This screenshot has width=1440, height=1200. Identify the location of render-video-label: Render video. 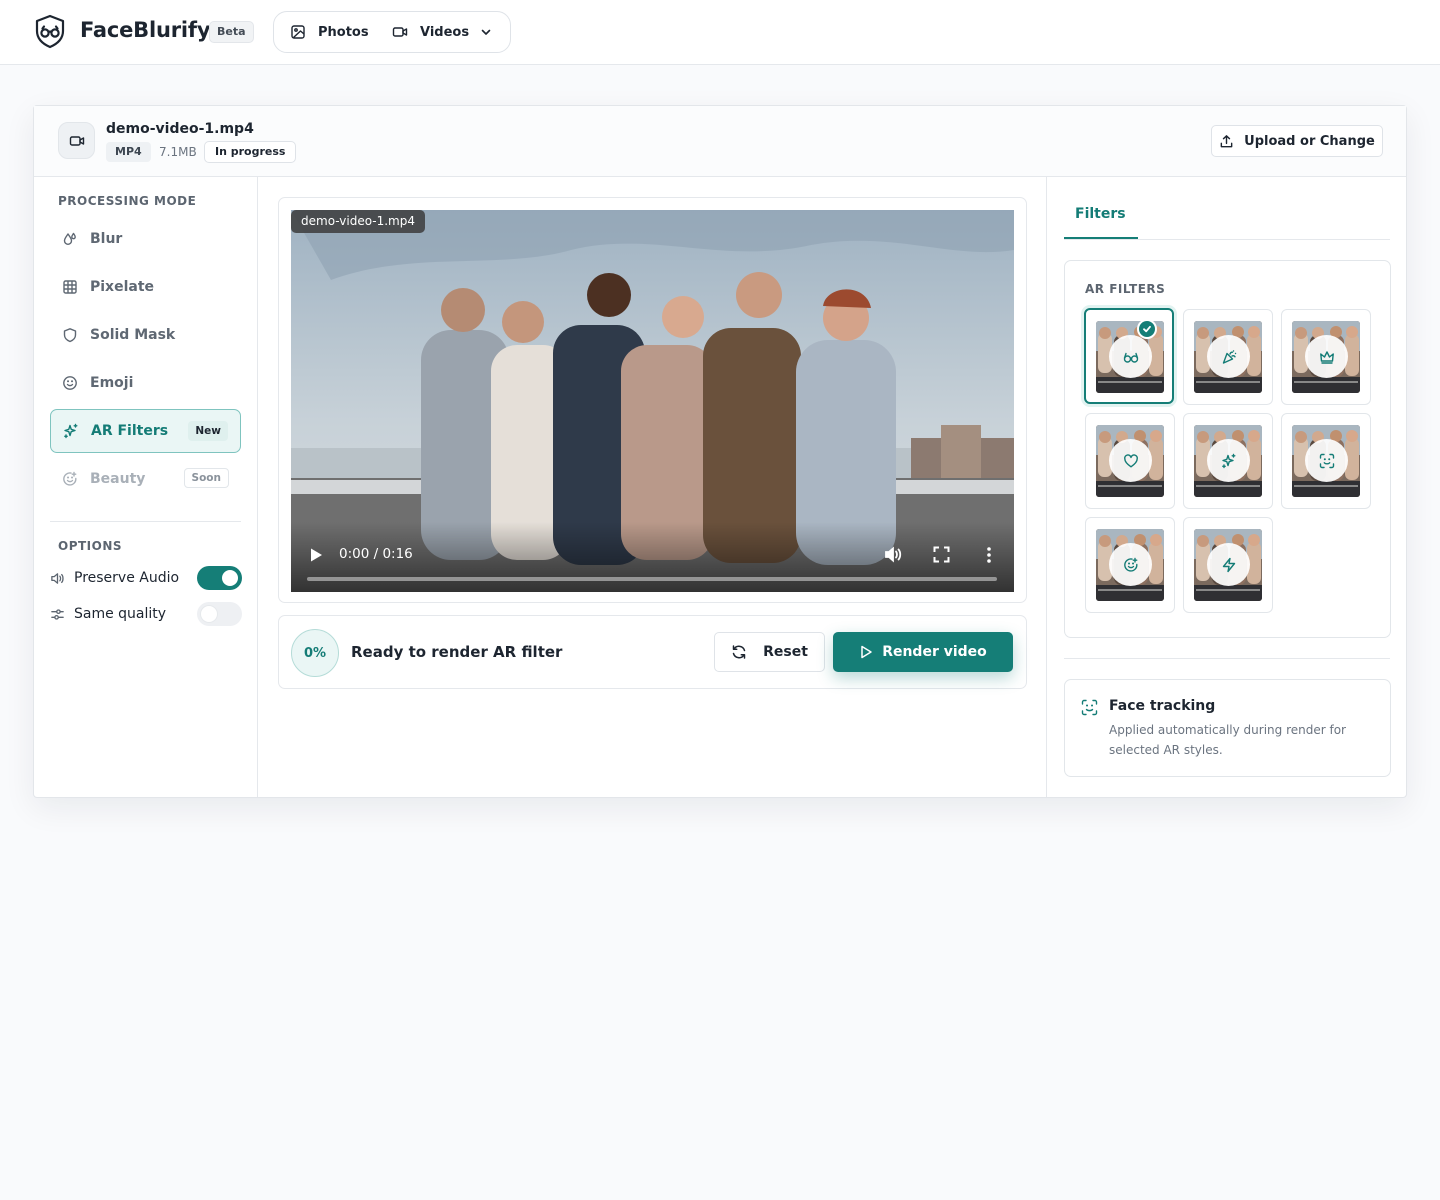
(934, 652).